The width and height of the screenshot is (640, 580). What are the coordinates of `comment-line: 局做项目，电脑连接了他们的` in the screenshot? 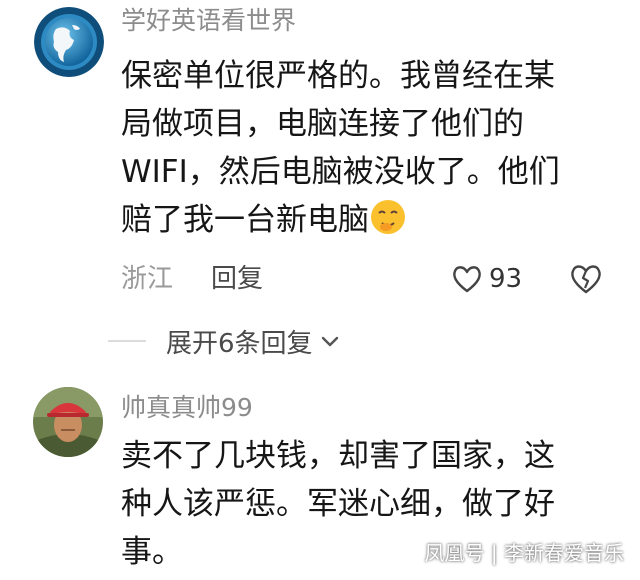 It's located at (322, 124).